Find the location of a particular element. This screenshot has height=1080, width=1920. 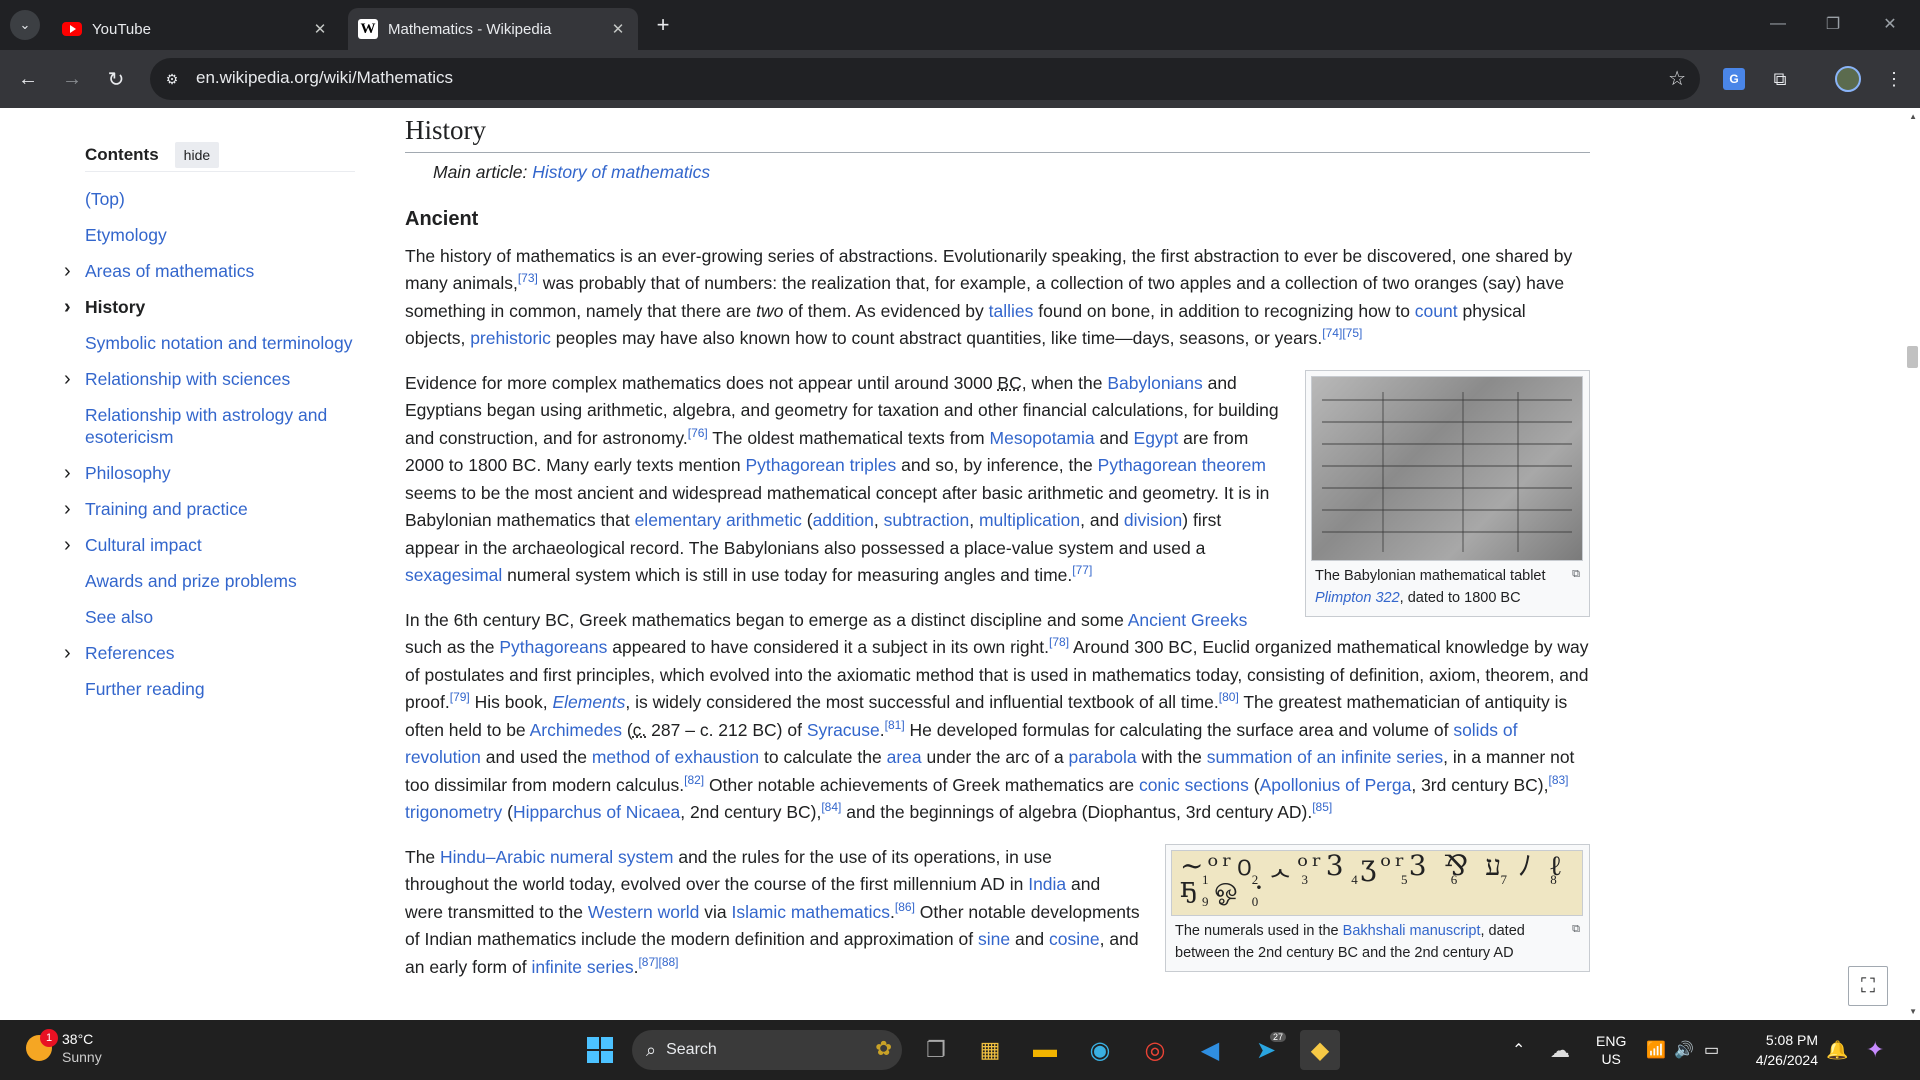

link-parabola: parabola is located at coordinates (1103, 757).